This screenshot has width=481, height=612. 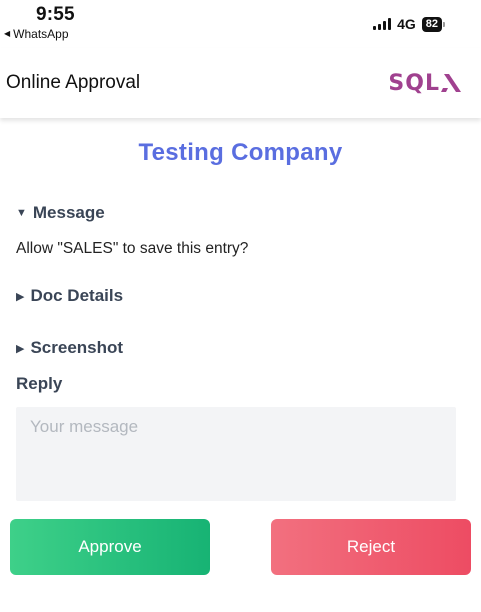 What do you see at coordinates (414, 83) in the screenshot?
I see `logo-text: SQL` at bounding box center [414, 83].